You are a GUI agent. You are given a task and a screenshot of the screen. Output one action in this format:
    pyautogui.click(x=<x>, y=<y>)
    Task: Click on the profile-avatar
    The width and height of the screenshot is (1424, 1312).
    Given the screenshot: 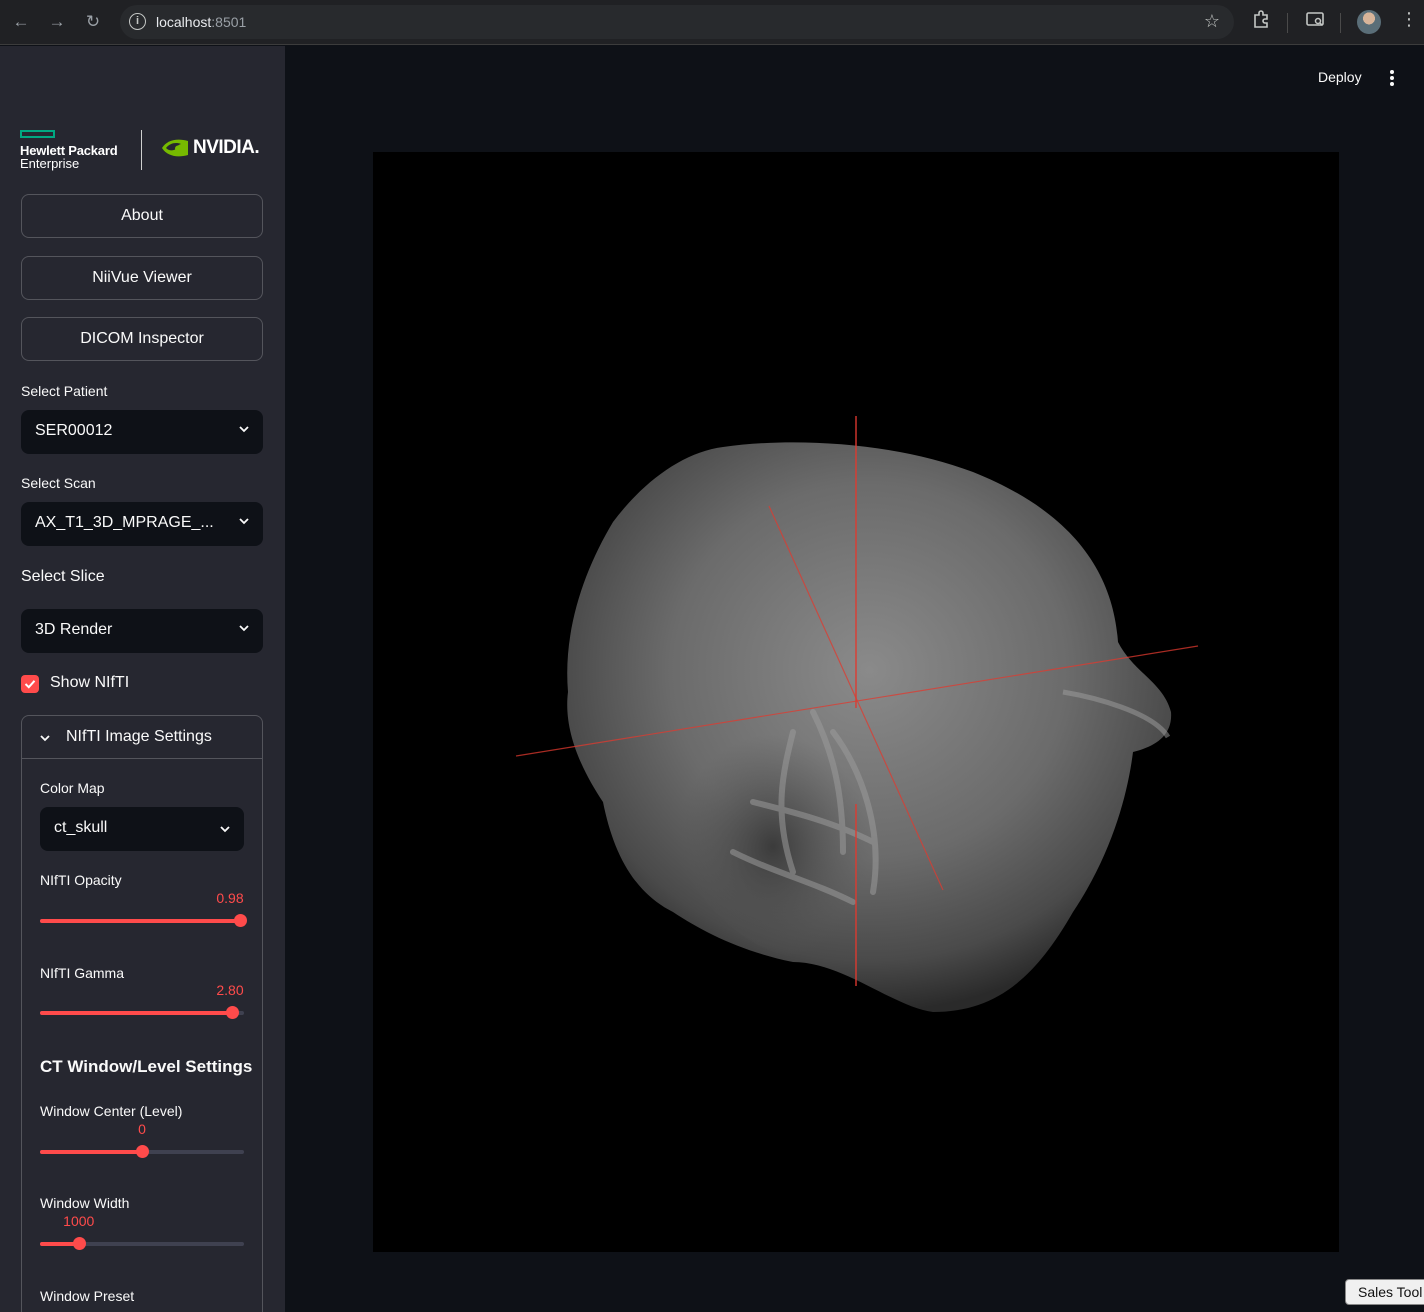 What is the action you would take?
    pyautogui.click(x=1369, y=22)
    